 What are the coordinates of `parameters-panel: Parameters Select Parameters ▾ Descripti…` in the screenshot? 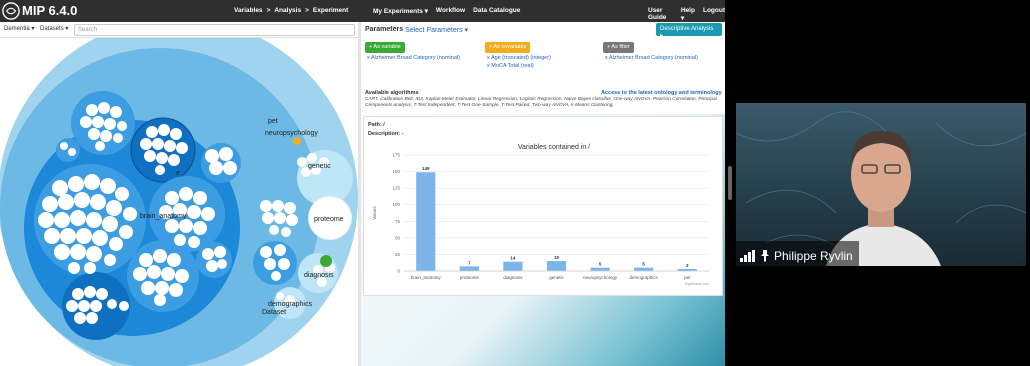 It's located at (543, 68).